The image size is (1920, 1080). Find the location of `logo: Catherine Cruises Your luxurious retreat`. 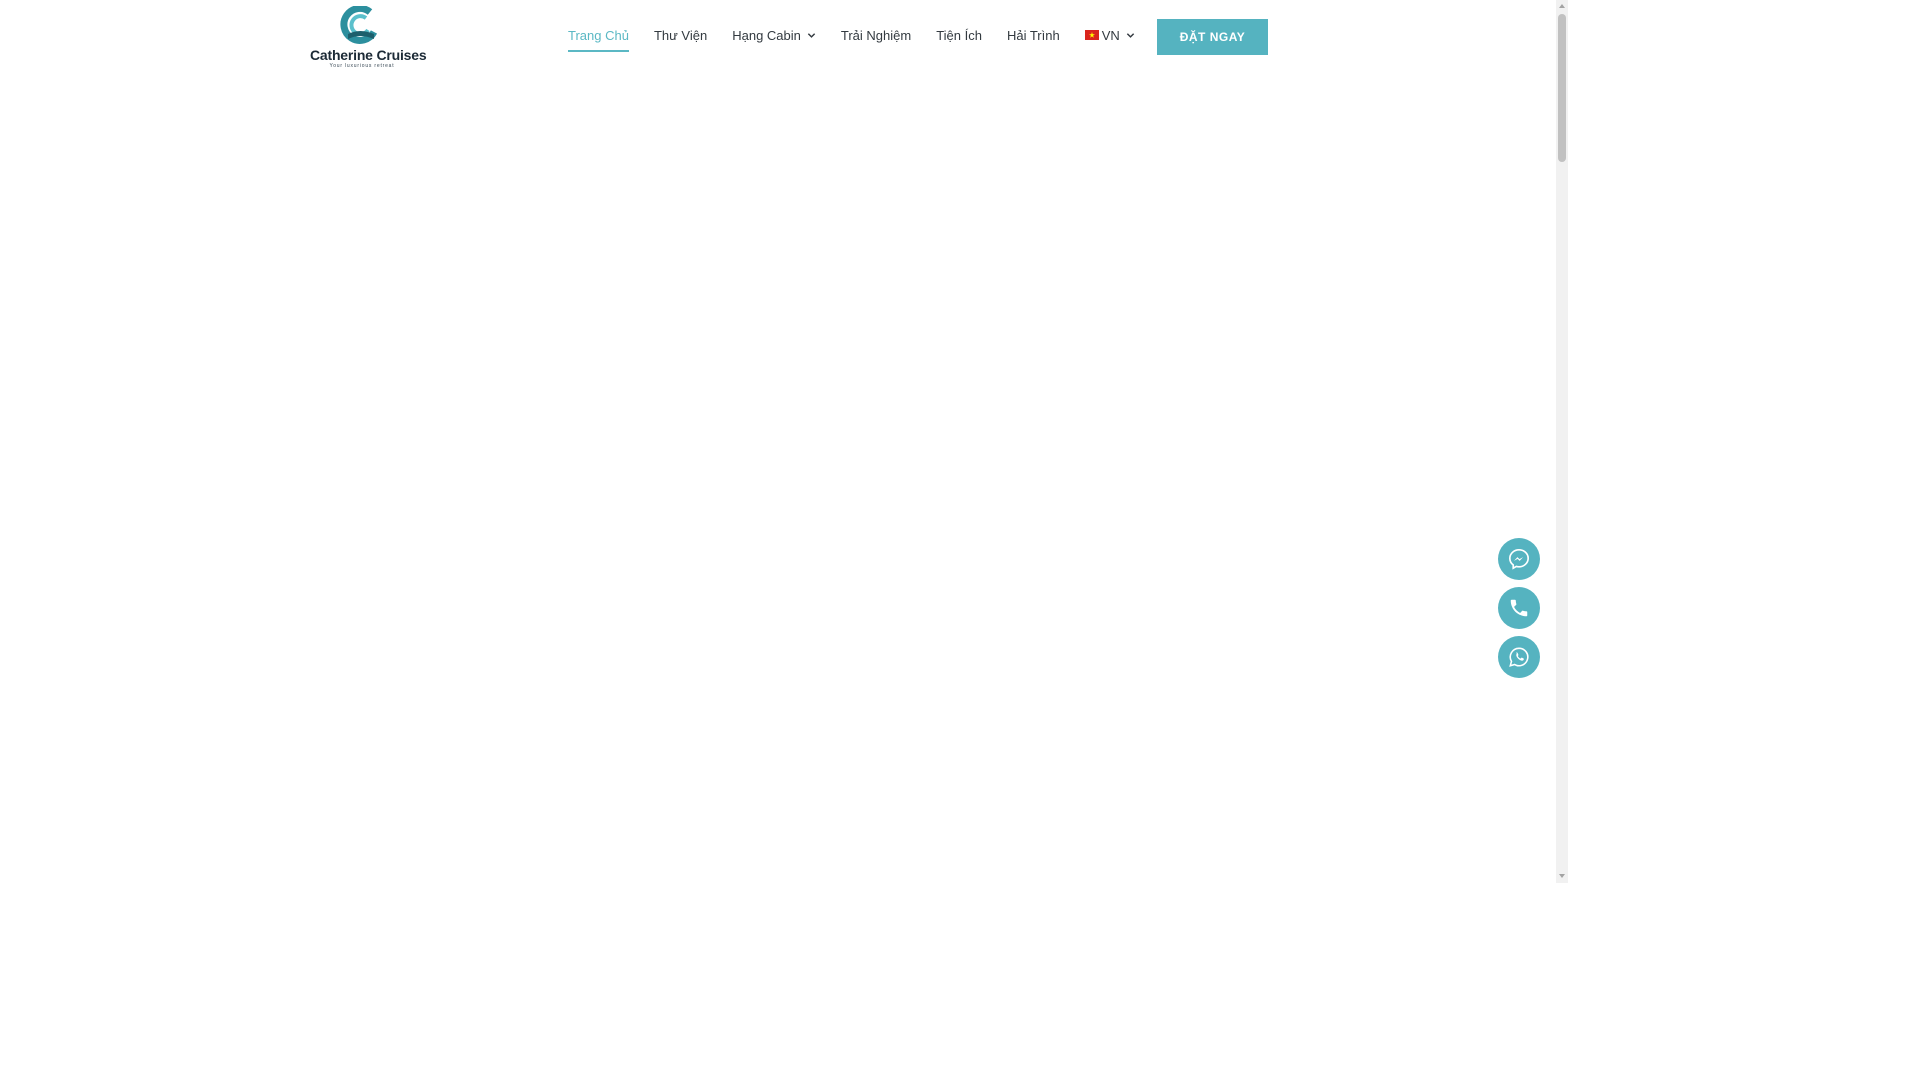

logo: Catherine Cruises Your luxurious retreat is located at coordinates (368, 37).